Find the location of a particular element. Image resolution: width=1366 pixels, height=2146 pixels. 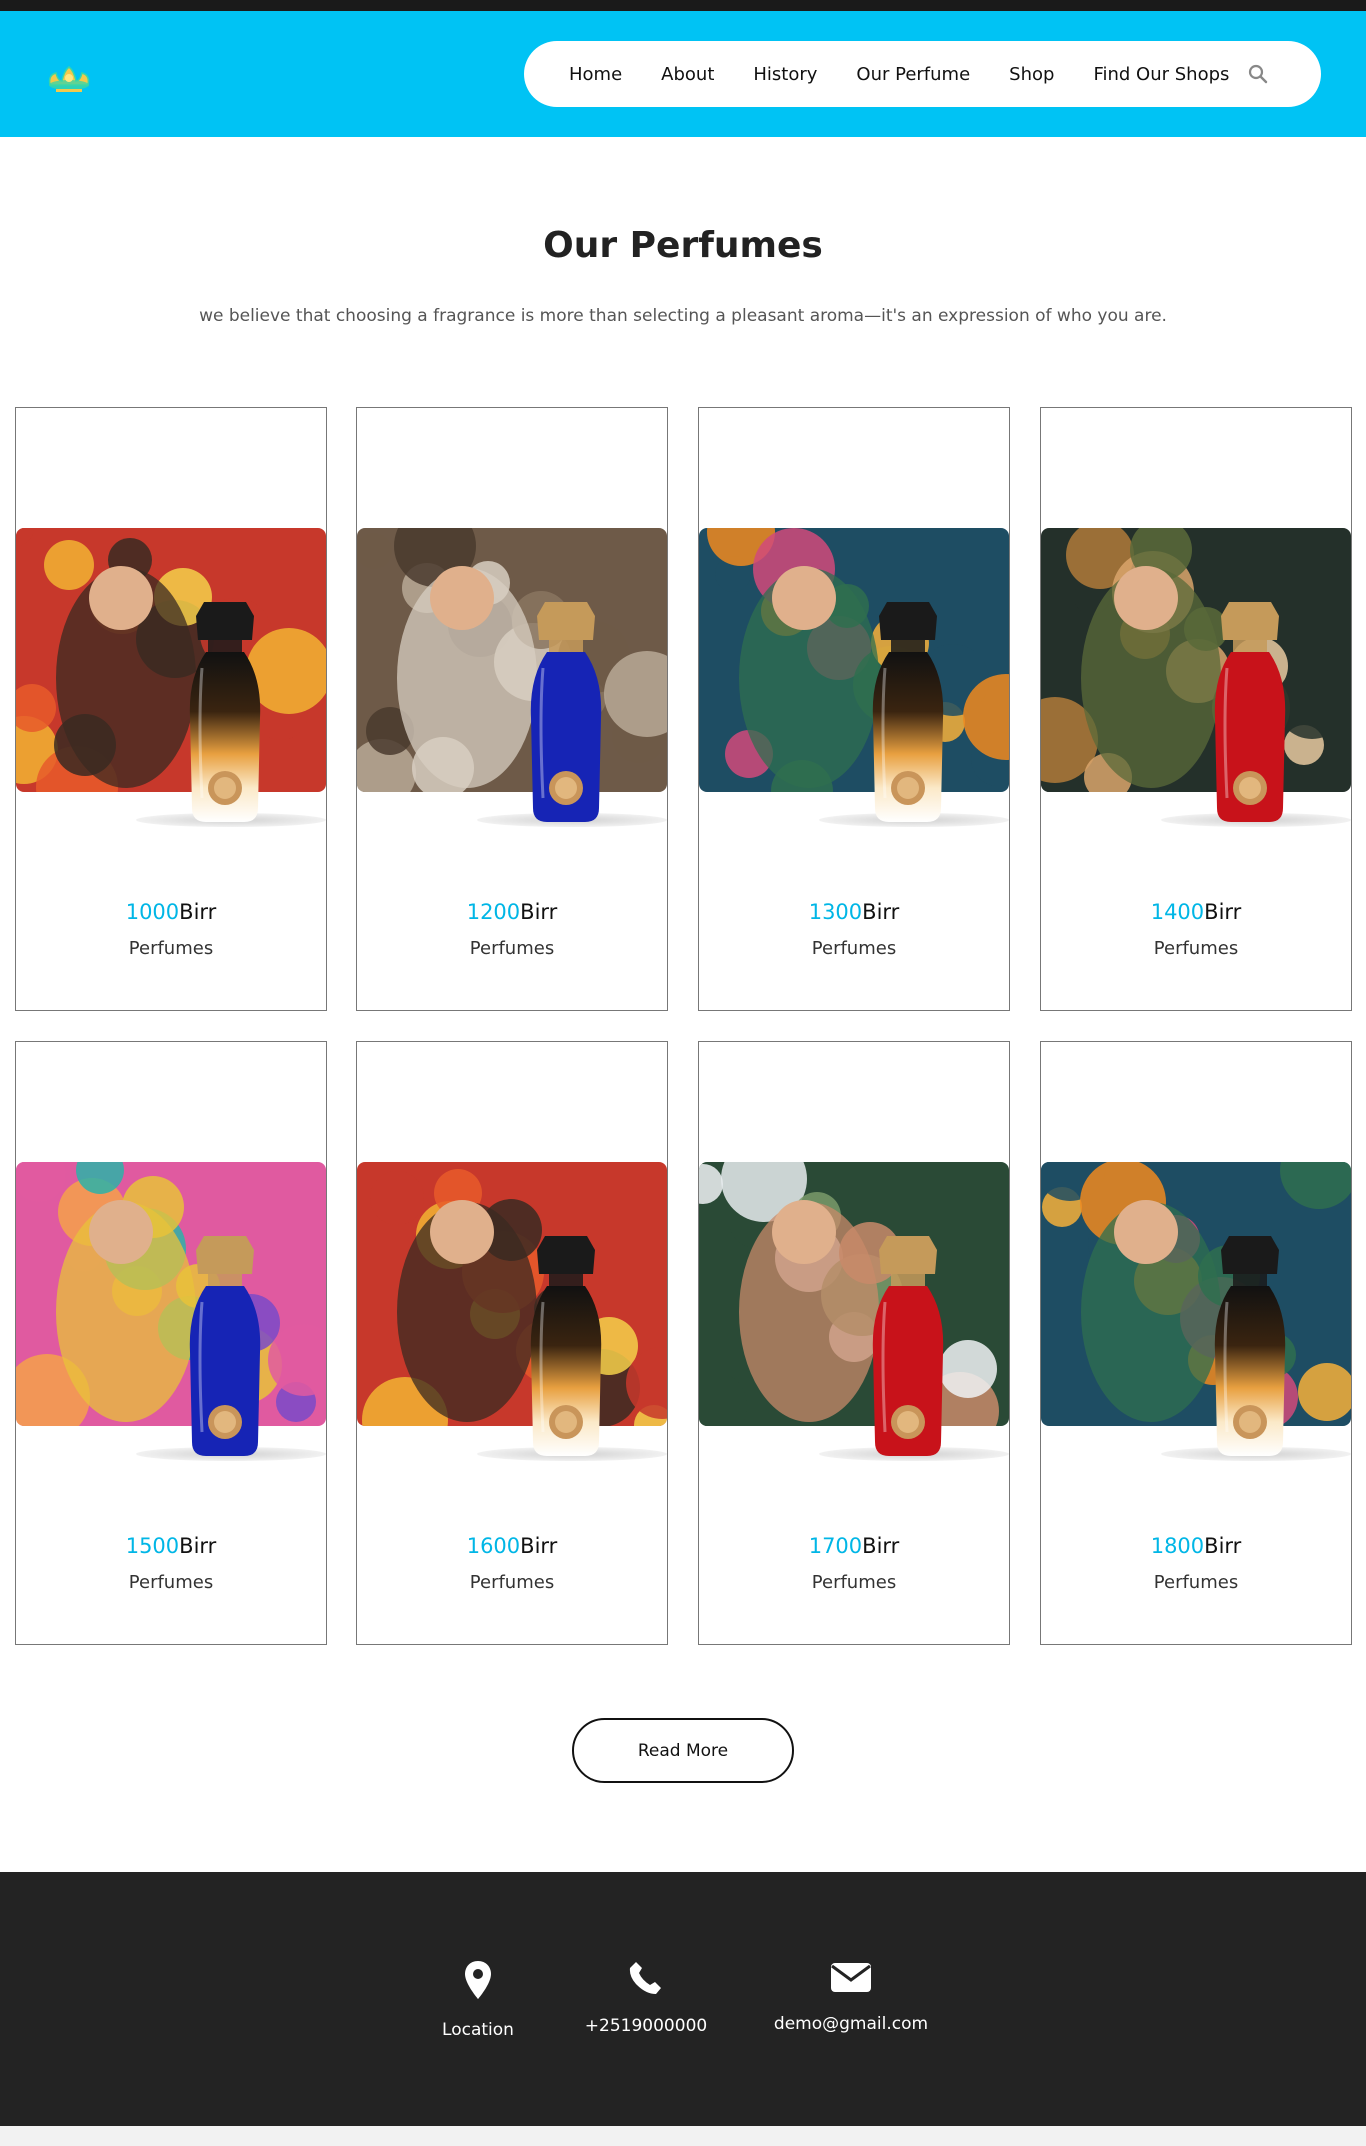

product-card: 1700Birr Perfumes is located at coordinates (854, 1343).